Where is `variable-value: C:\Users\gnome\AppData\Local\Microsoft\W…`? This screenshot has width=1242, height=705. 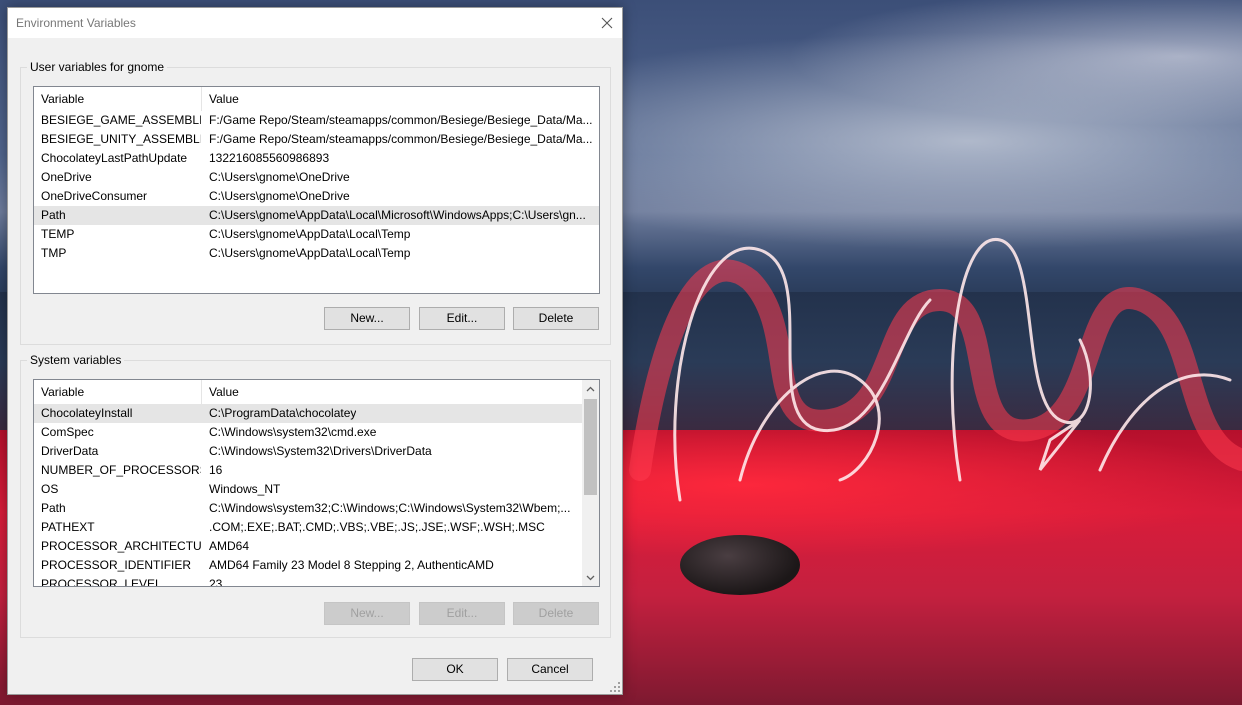 variable-value: C:\Users\gnome\AppData\Local\Microsoft\W… is located at coordinates (397, 215).